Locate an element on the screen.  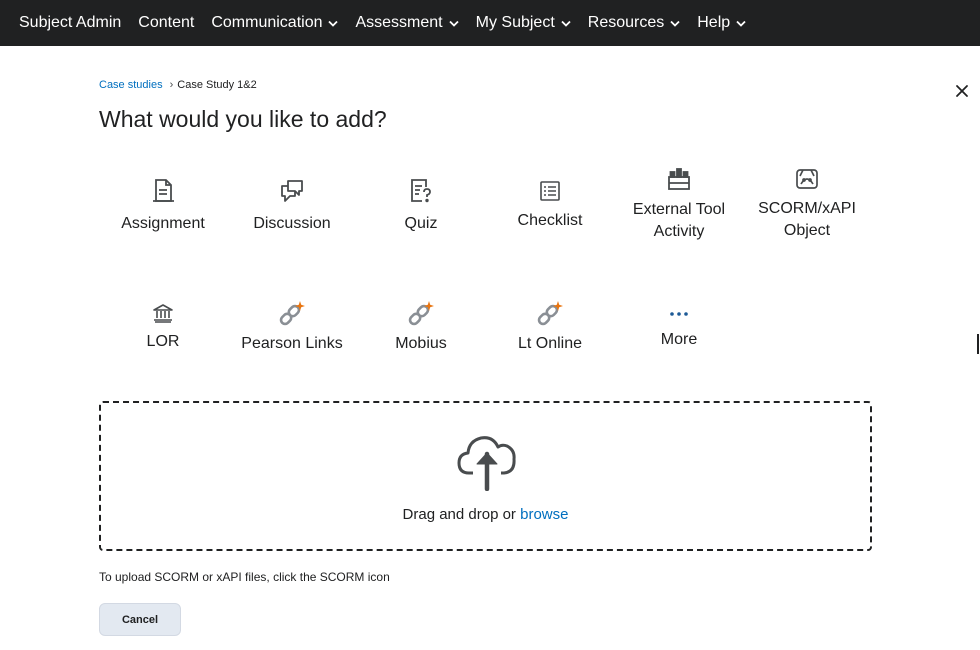
library-icon is located at coordinates (163, 313).